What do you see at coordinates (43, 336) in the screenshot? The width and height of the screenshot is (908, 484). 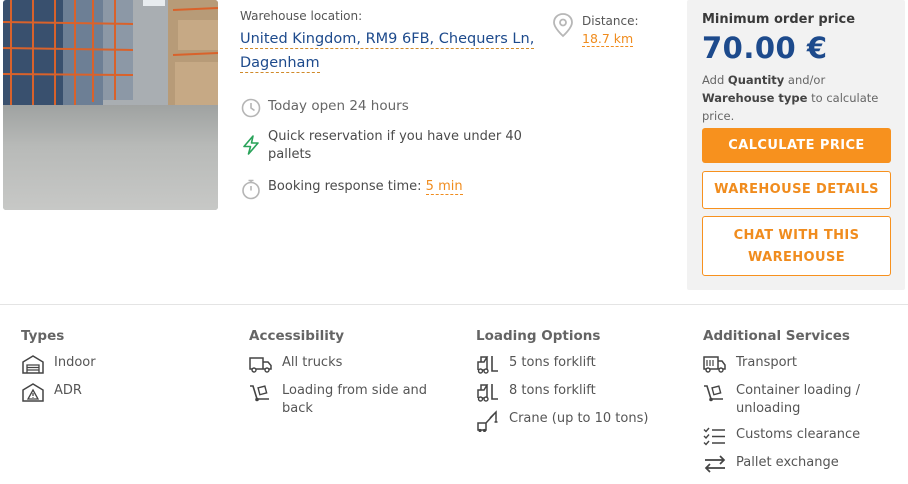 I see `types-title: Types` at bounding box center [43, 336].